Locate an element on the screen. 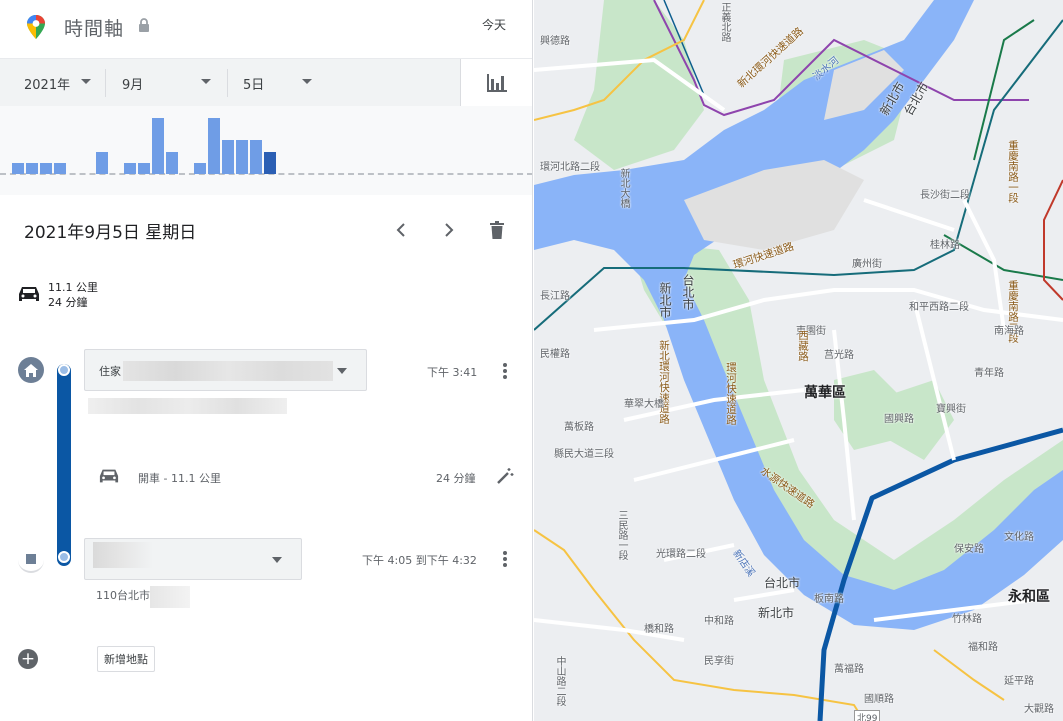 This screenshot has height=721, width=1063. delete-day-button is located at coordinates (497, 230).